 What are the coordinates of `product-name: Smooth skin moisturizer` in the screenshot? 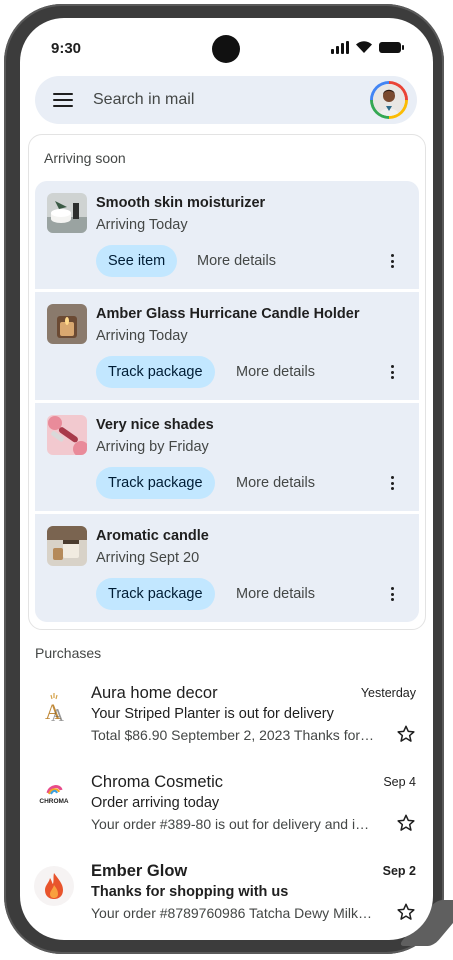 It's located at (181, 203).